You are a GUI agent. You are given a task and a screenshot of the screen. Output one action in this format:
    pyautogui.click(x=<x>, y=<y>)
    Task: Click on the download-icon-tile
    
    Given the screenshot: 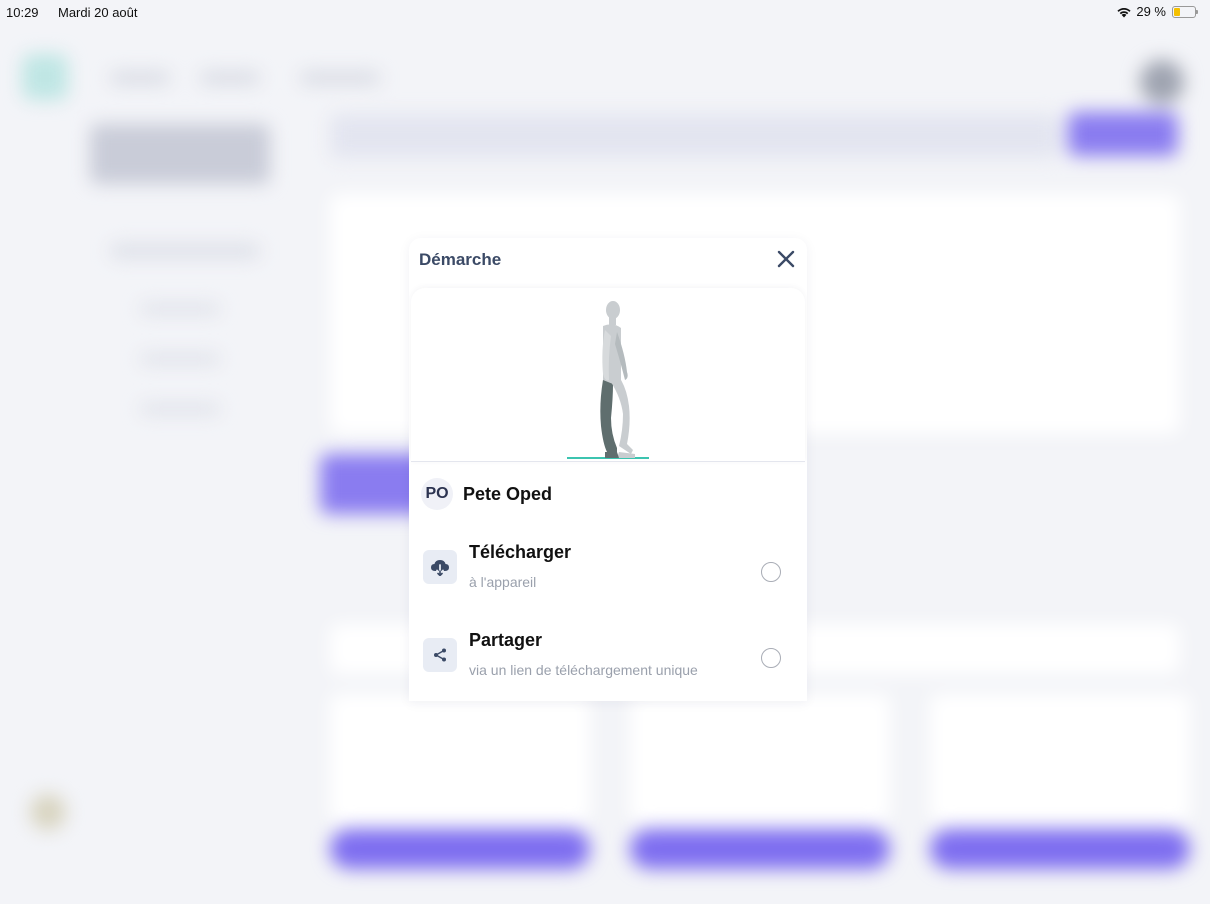 What is the action you would take?
    pyautogui.click(x=440, y=567)
    